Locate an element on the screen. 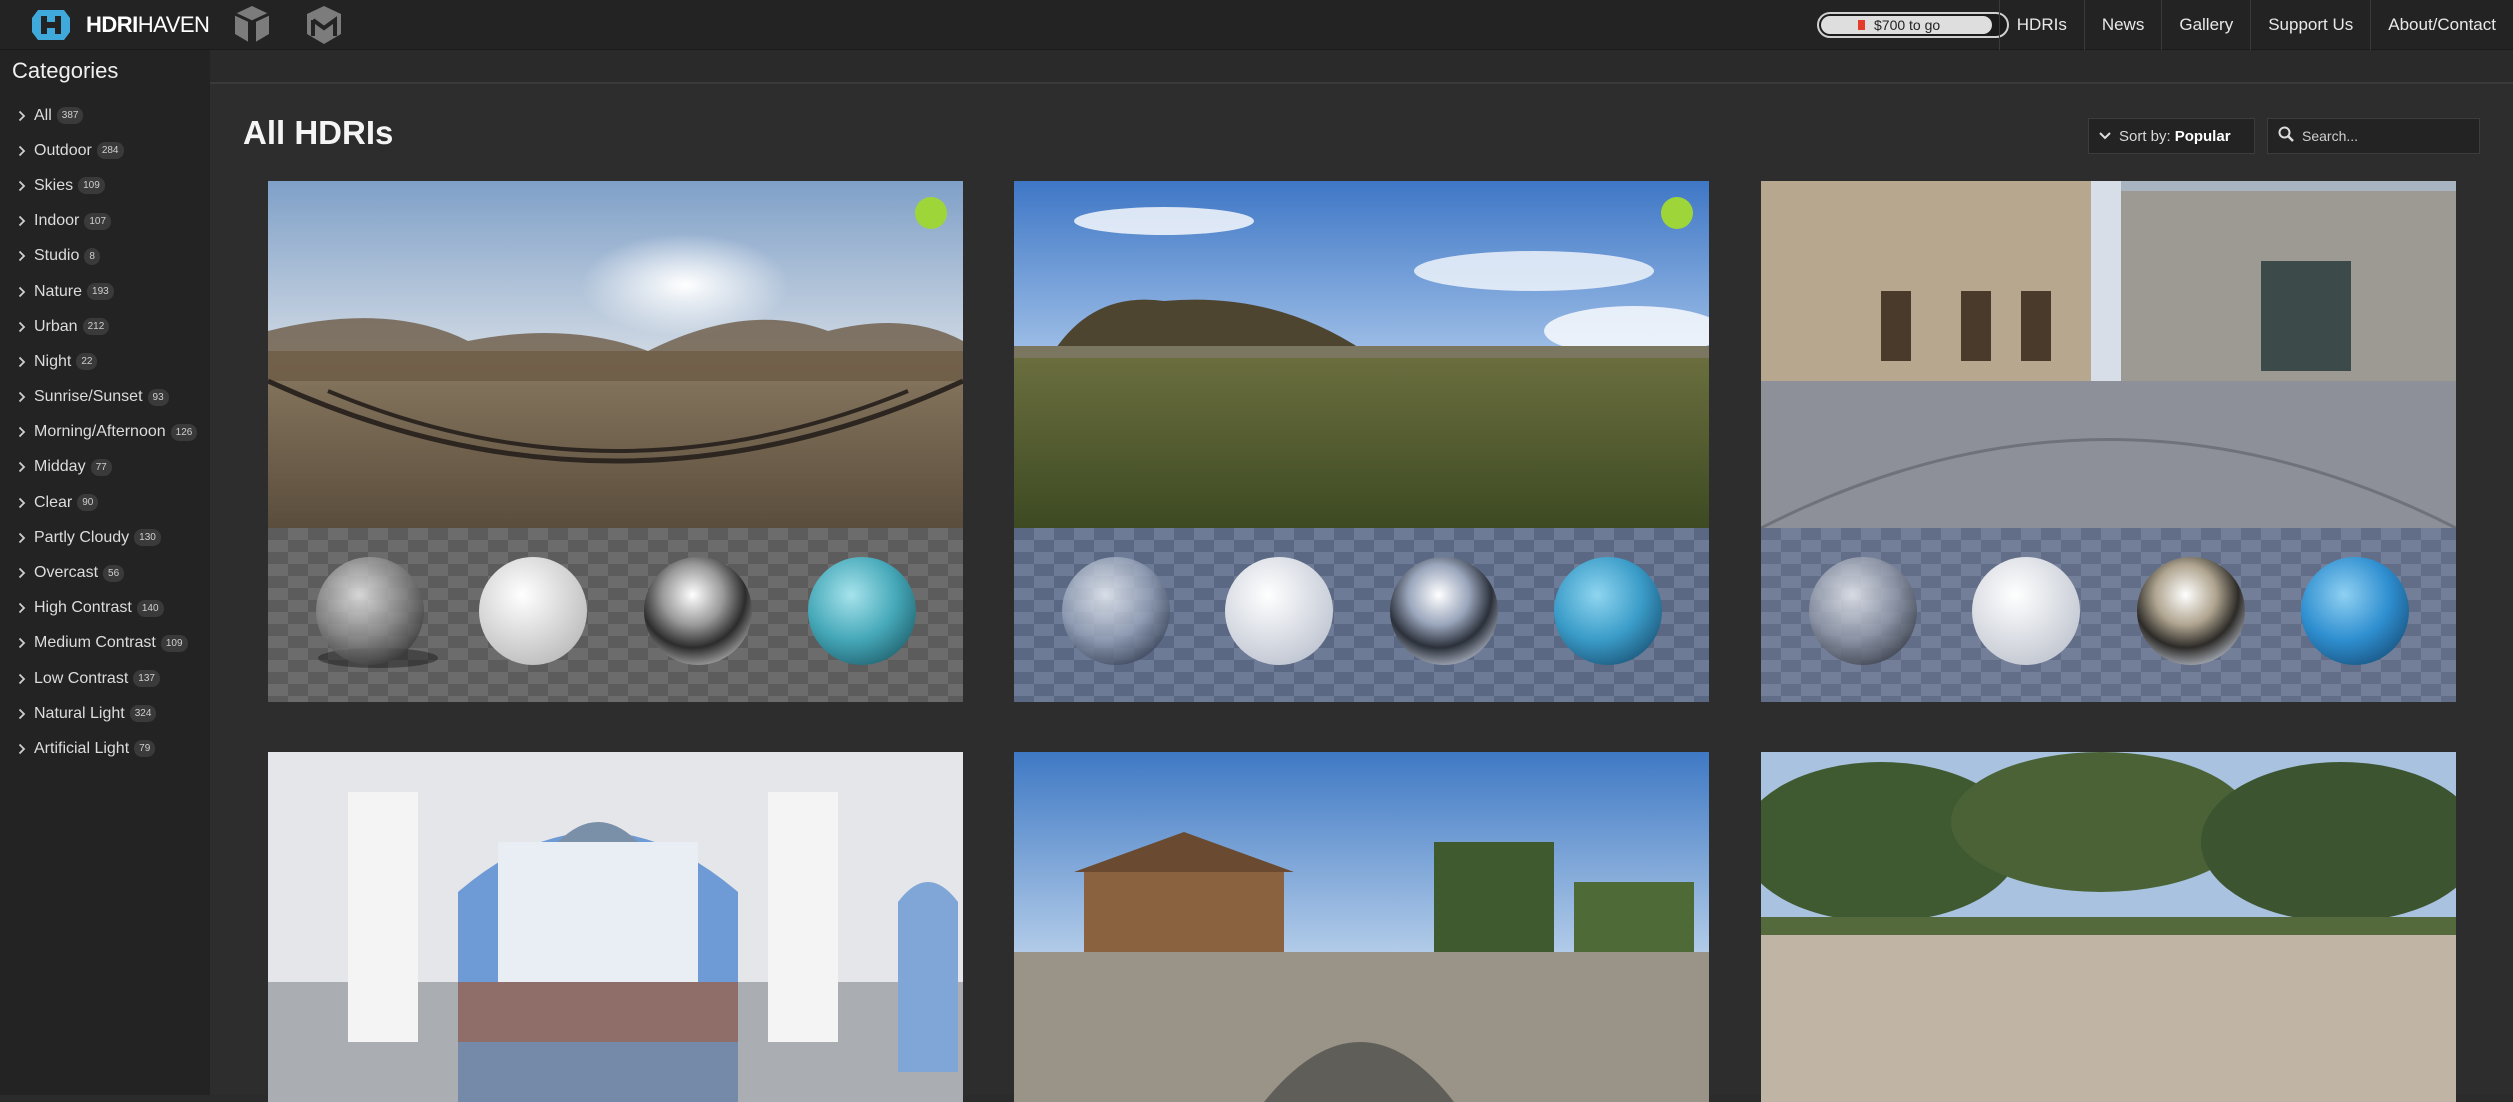  category-label: Overcast is located at coordinates (66, 573).